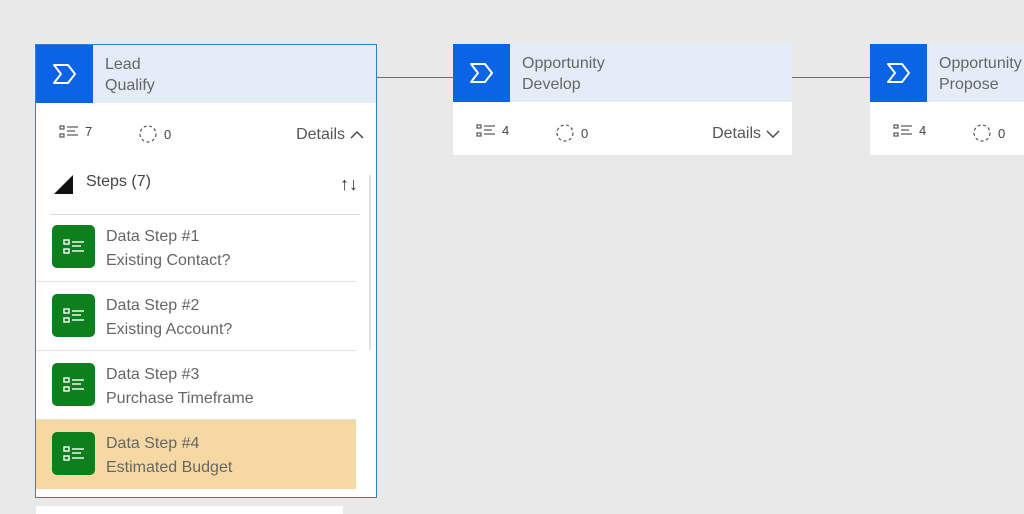 The height and width of the screenshot is (514, 1024). I want to click on step-label: Data Step #4 Estimated Budget, so click(169, 455).